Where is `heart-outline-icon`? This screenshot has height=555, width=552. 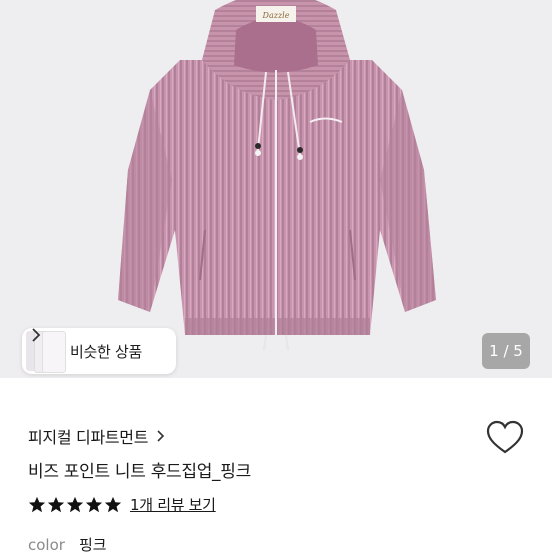 heart-outline-icon is located at coordinates (505, 438).